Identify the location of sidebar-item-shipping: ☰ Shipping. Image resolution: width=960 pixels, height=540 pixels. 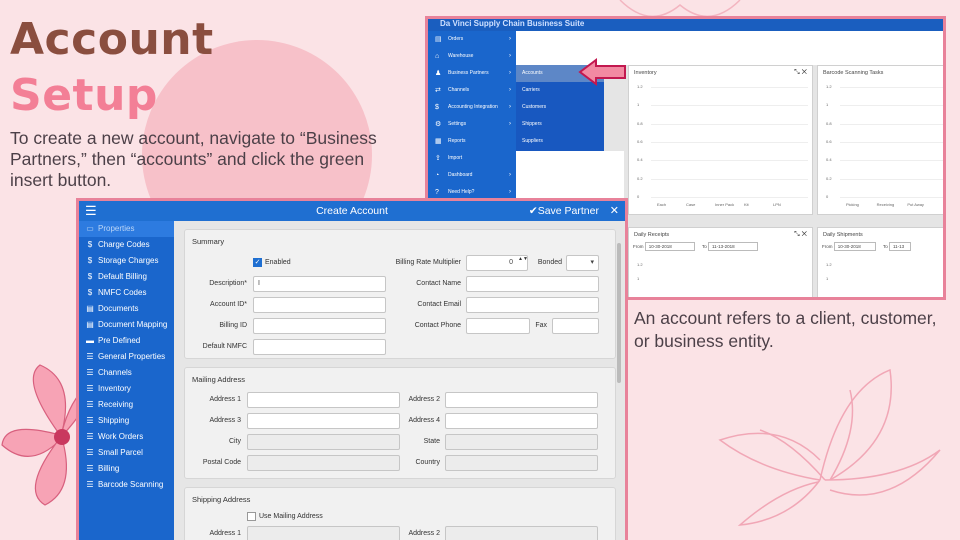
(126, 421).